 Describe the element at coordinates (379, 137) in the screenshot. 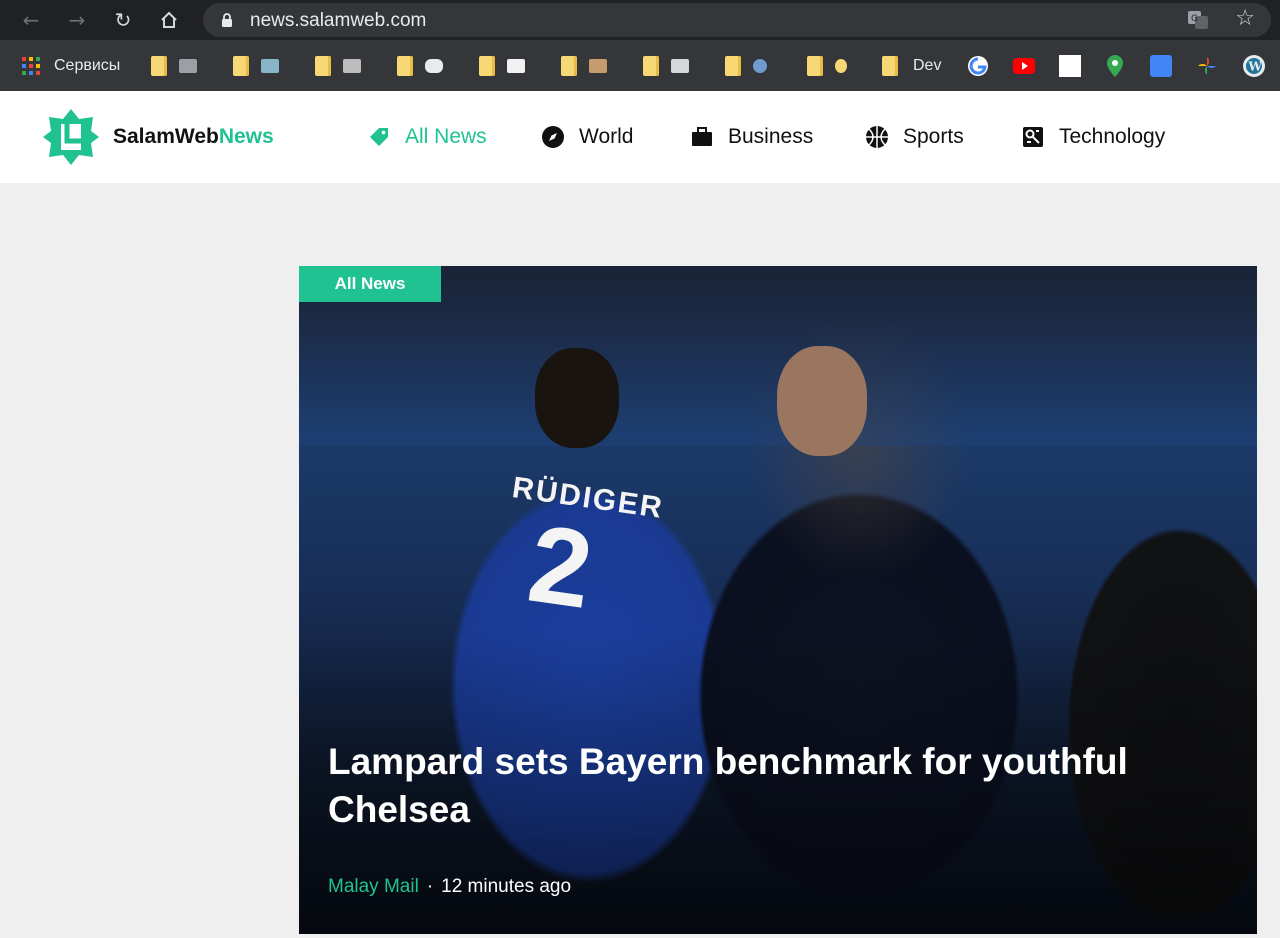

I see `tag-icon` at that location.